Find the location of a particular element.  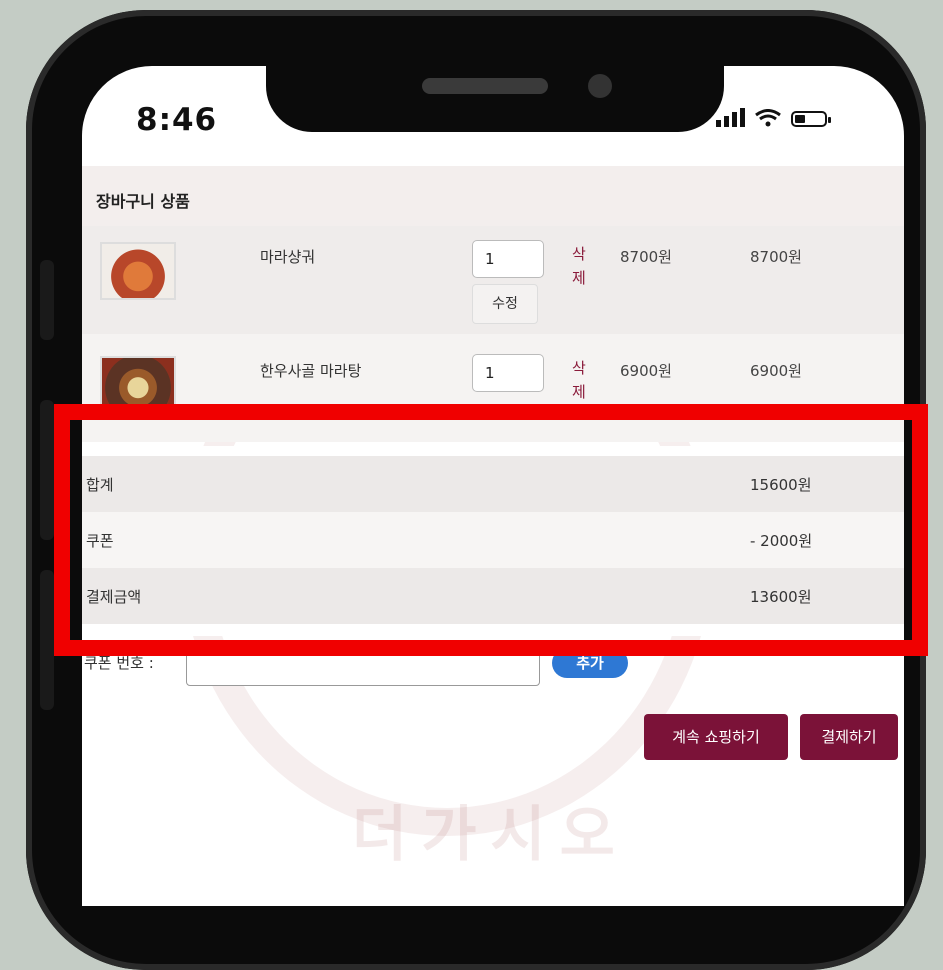

watermark-text: 더가시오 is located at coordinates (490, 835).